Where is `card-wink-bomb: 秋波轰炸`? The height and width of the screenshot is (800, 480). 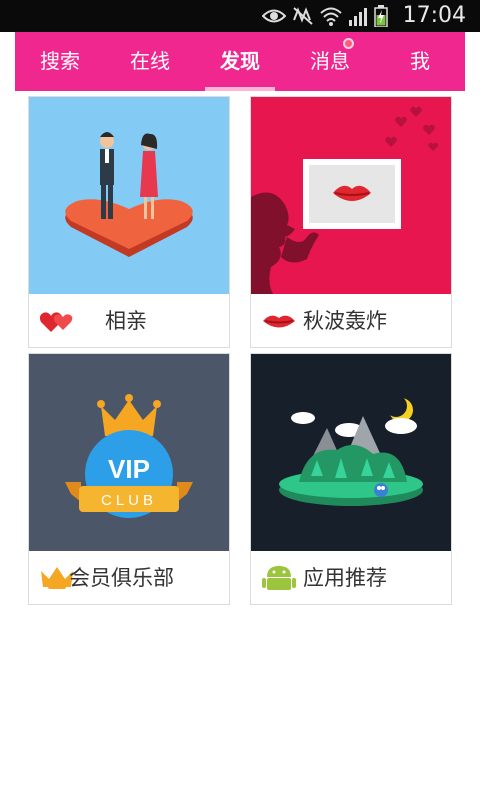 card-wink-bomb: 秋波轰炸 is located at coordinates (351, 222).